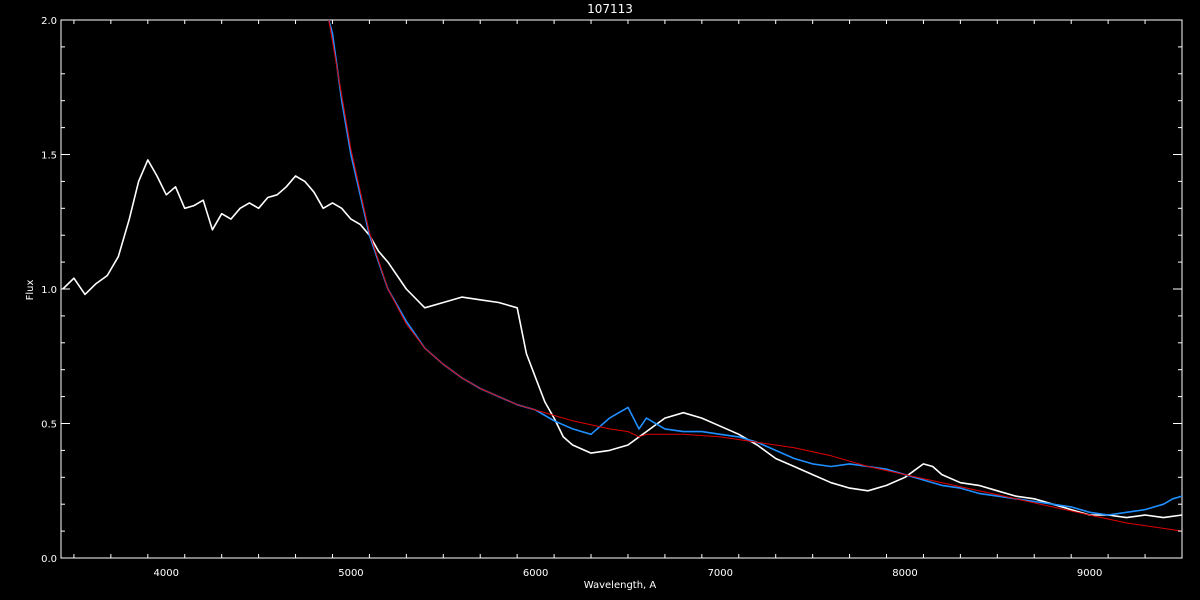 This screenshot has width=1200, height=600. Describe the element at coordinates (535, 573) in the screenshot. I see `x-tick-label: 6000` at that location.